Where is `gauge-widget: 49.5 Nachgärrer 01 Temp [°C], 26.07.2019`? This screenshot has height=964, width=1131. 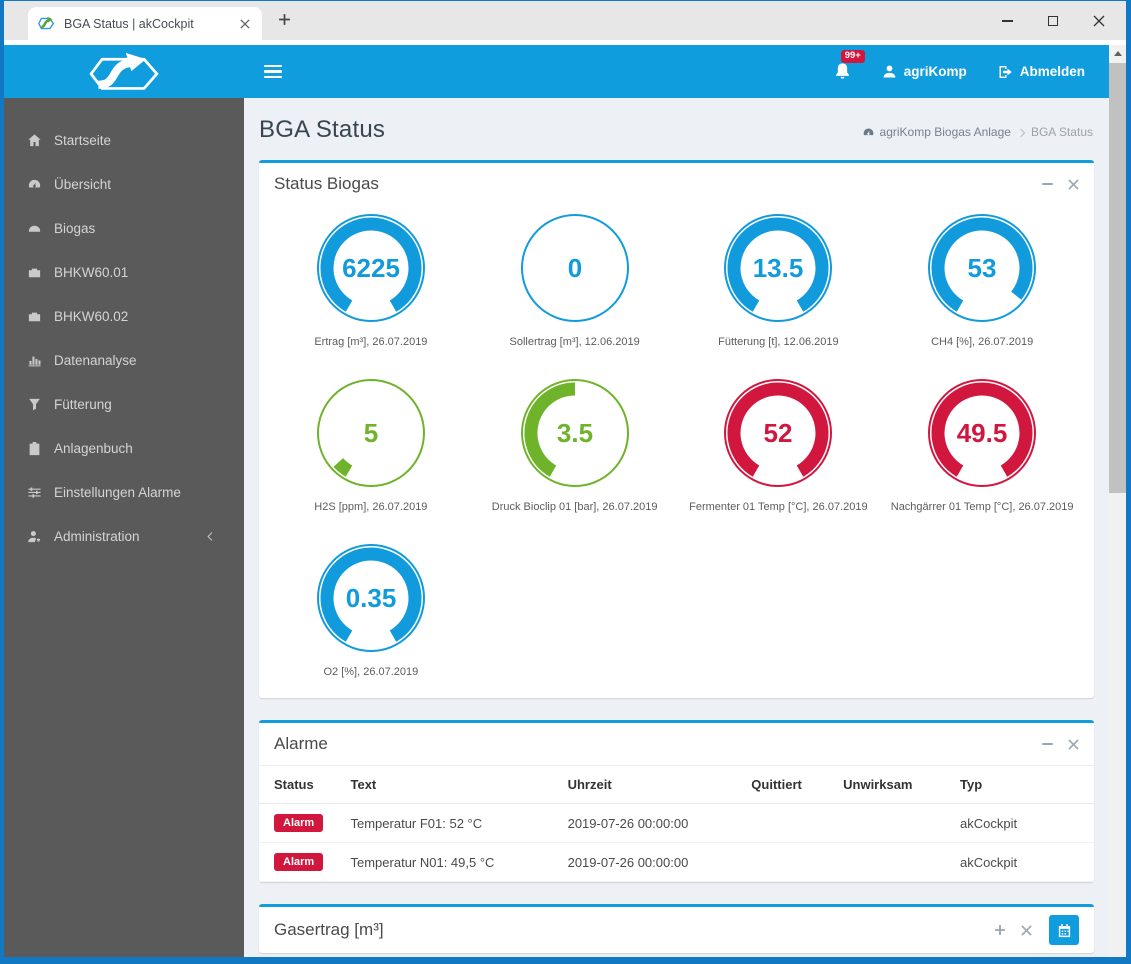
gauge-widget: 49.5 Nachgärrer 01 Temp [°C], 26.07.2019 is located at coordinates (982, 445).